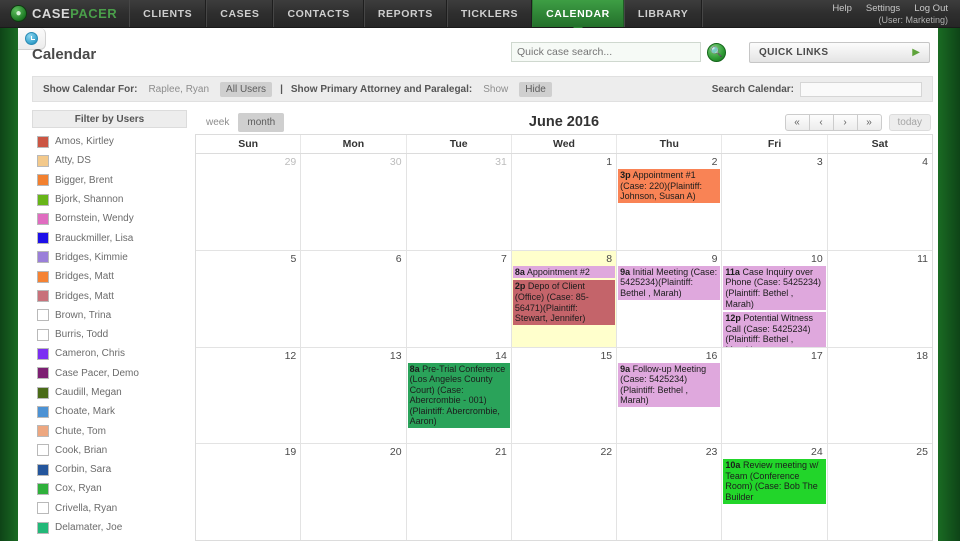  Describe the element at coordinates (109, 469) in the screenshot. I see `user-filter-item: Corbin, Sara` at that location.